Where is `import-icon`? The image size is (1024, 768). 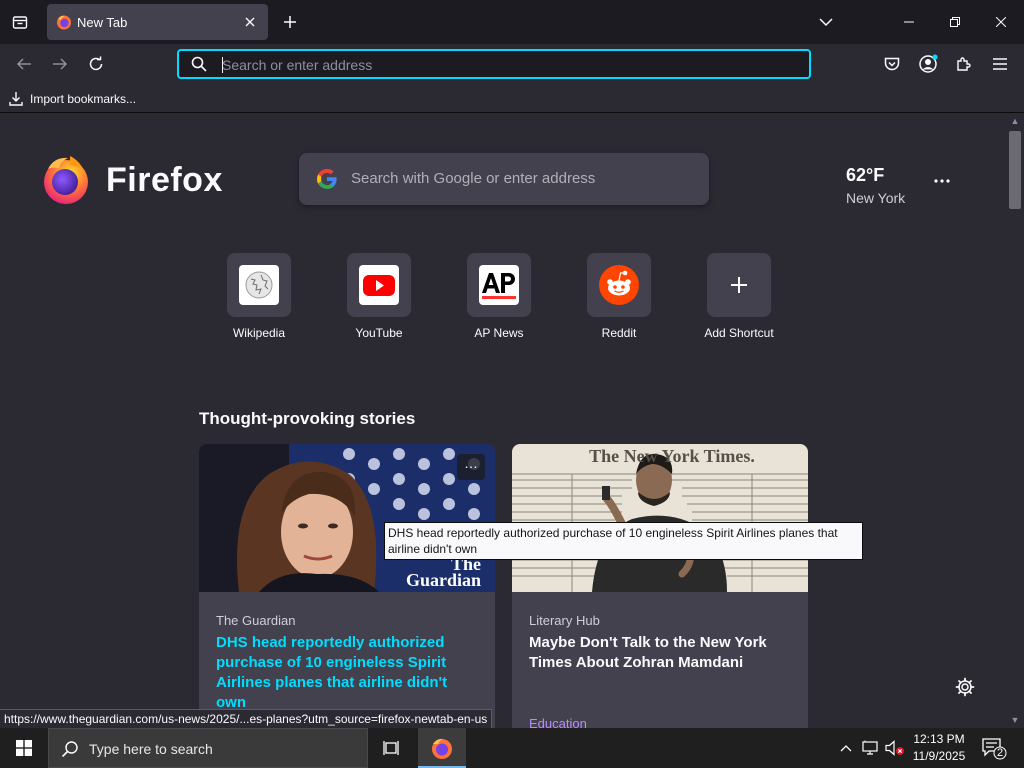 import-icon is located at coordinates (16, 99).